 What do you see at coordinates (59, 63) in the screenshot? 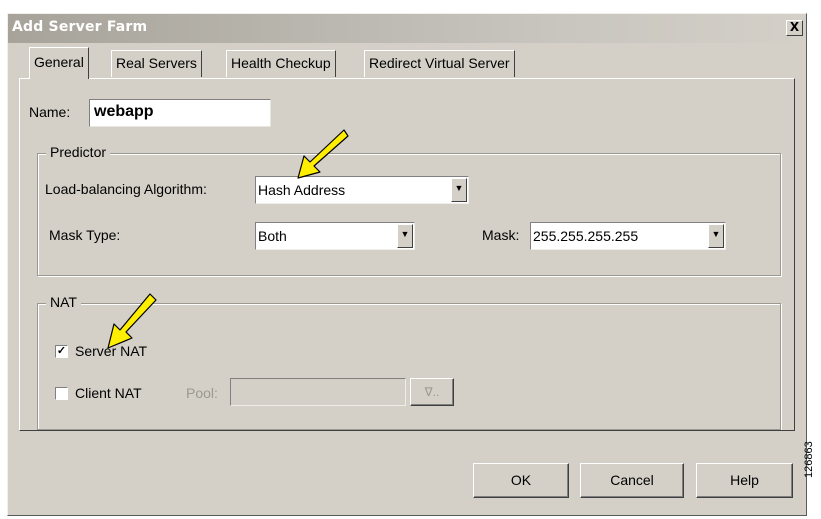
I see `tab-general: General` at bounding box center [59, 63].